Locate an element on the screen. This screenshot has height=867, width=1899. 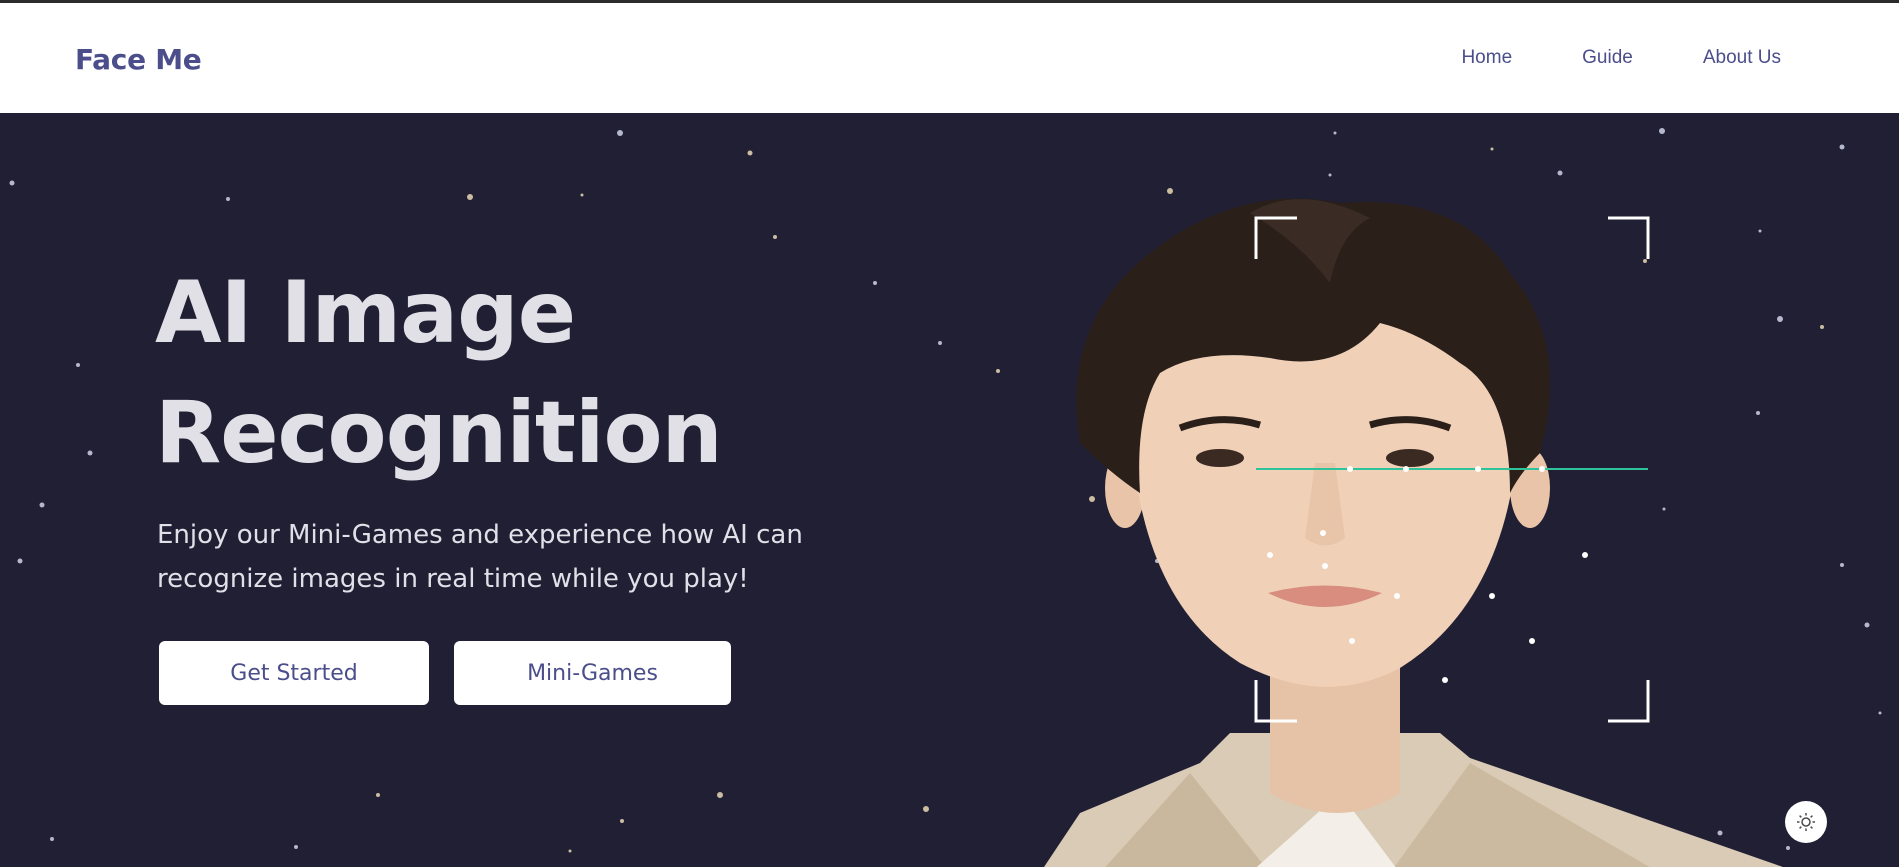
hero-title-line1: AI Image is located at coordinates (365, 313).